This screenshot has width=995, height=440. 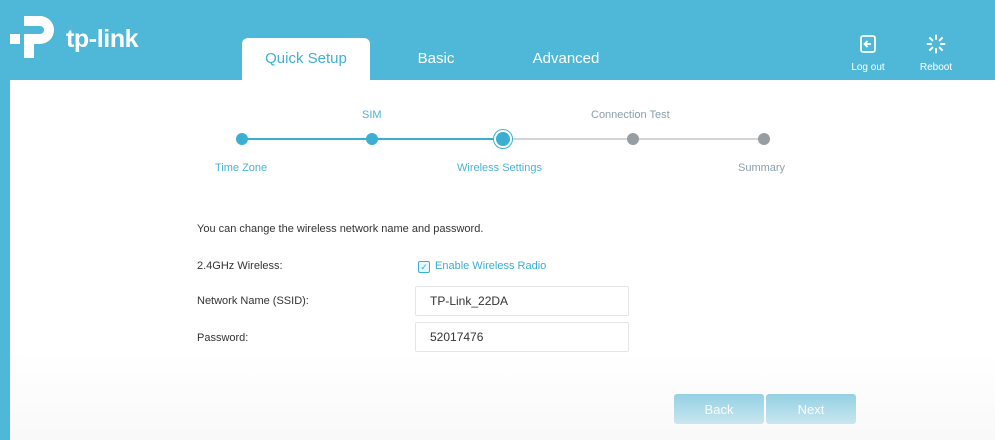 I want to click on band-label: 2.4GHz Wireless:, so click(x=240, y=266).